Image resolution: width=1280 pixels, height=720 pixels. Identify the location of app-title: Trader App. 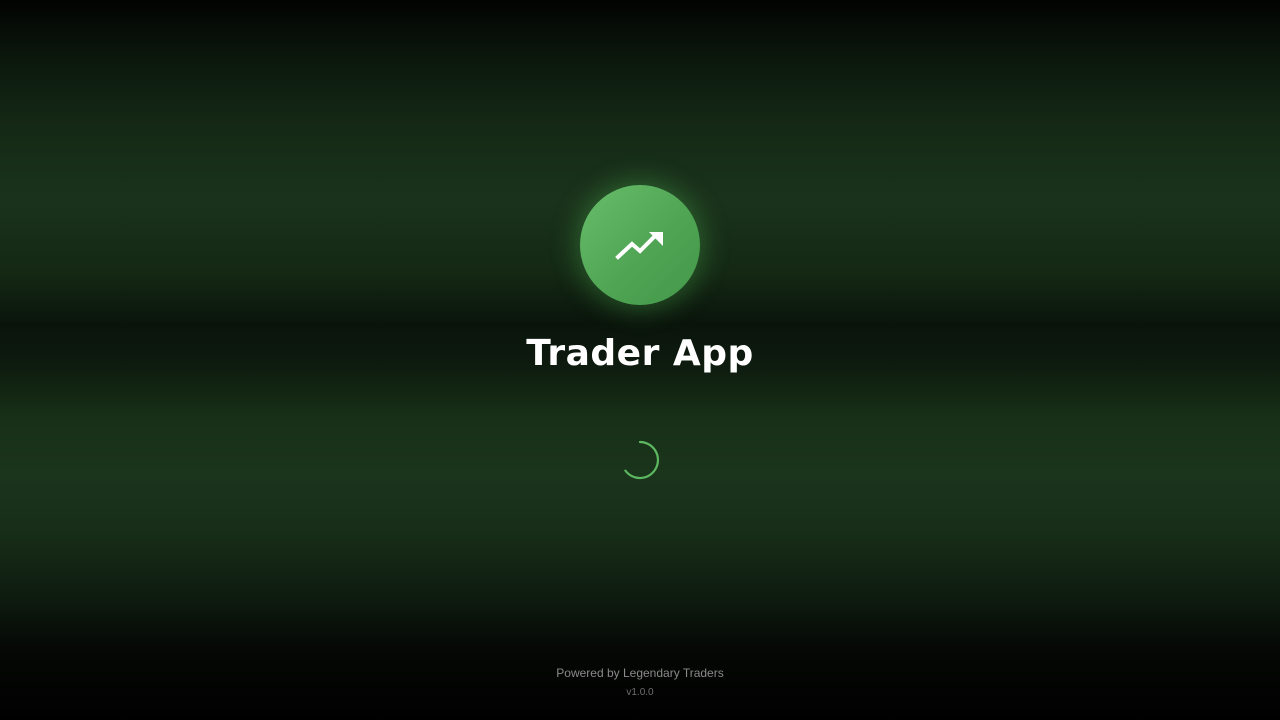
(640, 353).